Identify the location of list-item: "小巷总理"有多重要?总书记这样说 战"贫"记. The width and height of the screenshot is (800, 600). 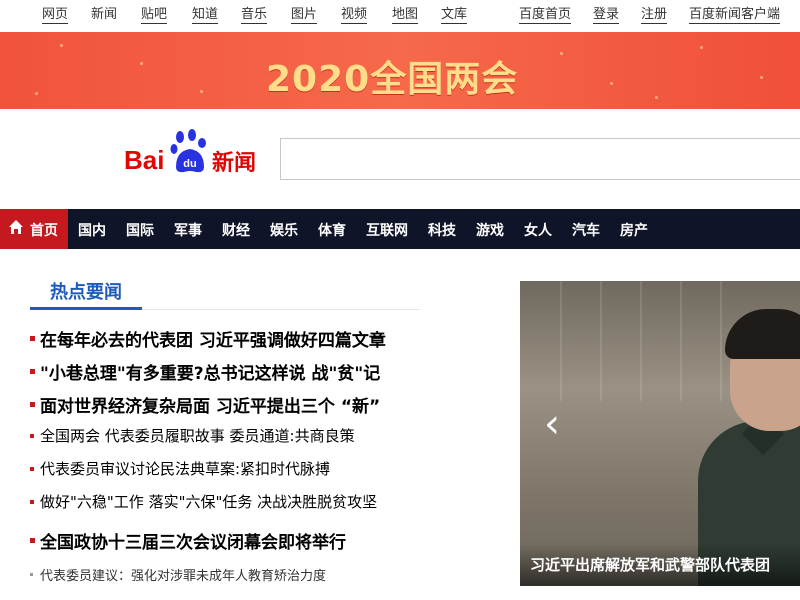
(205, 371).